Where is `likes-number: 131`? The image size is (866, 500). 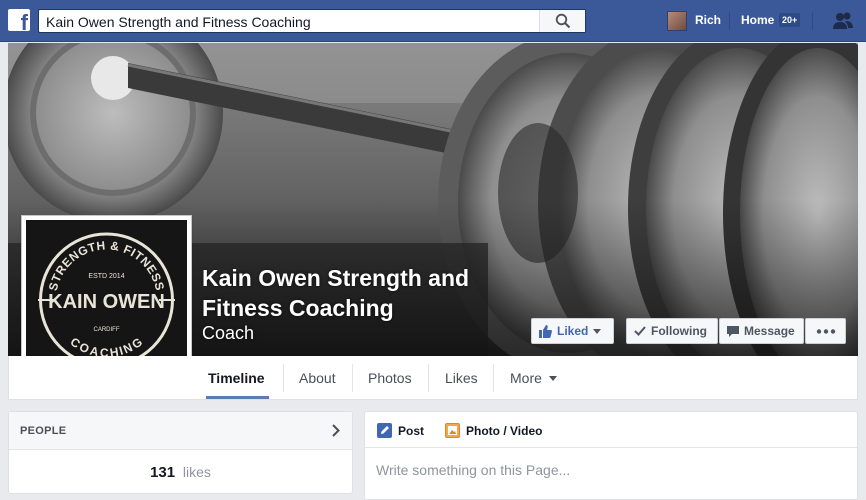
likes-number: 131 is located at coordinates (163, 472).